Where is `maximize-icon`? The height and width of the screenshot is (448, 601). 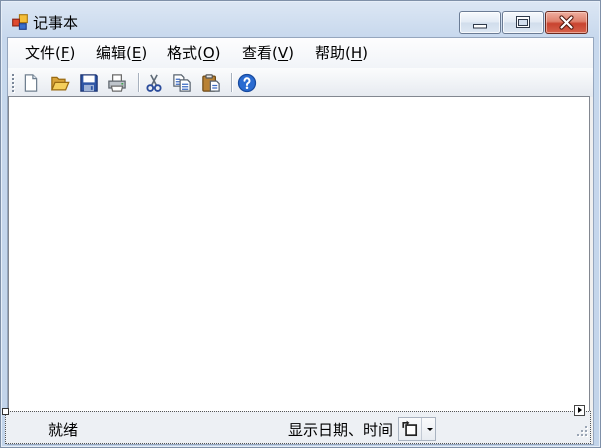
maximize-icon is located at coordinates (523, 22).